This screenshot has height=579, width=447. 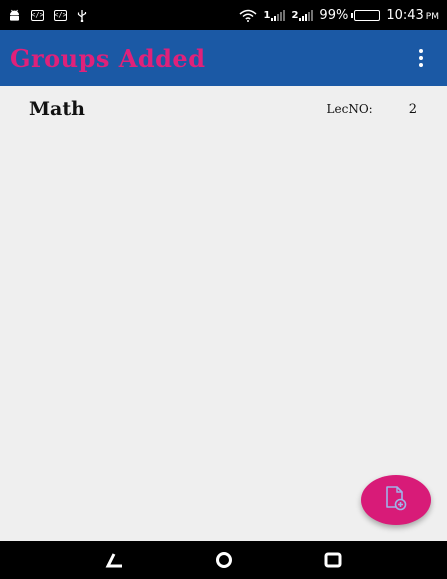 What do you see at coordinates (333, 560) in the screenshot?
I see `recents-icon` at bounding box center [333, 560].